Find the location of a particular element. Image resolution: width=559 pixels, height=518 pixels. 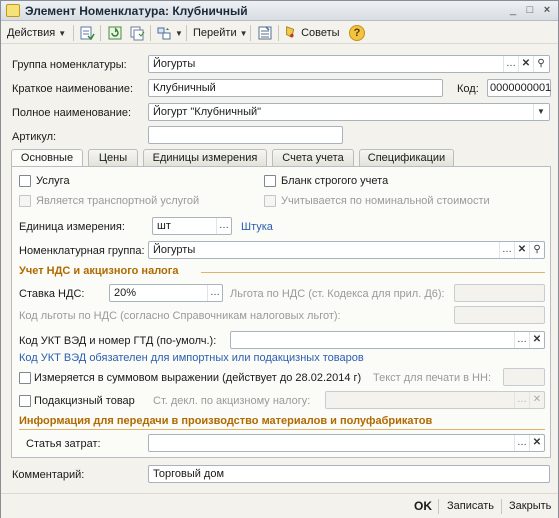

excise-label: Подакцизный товар is located at coordinates (84, 401).